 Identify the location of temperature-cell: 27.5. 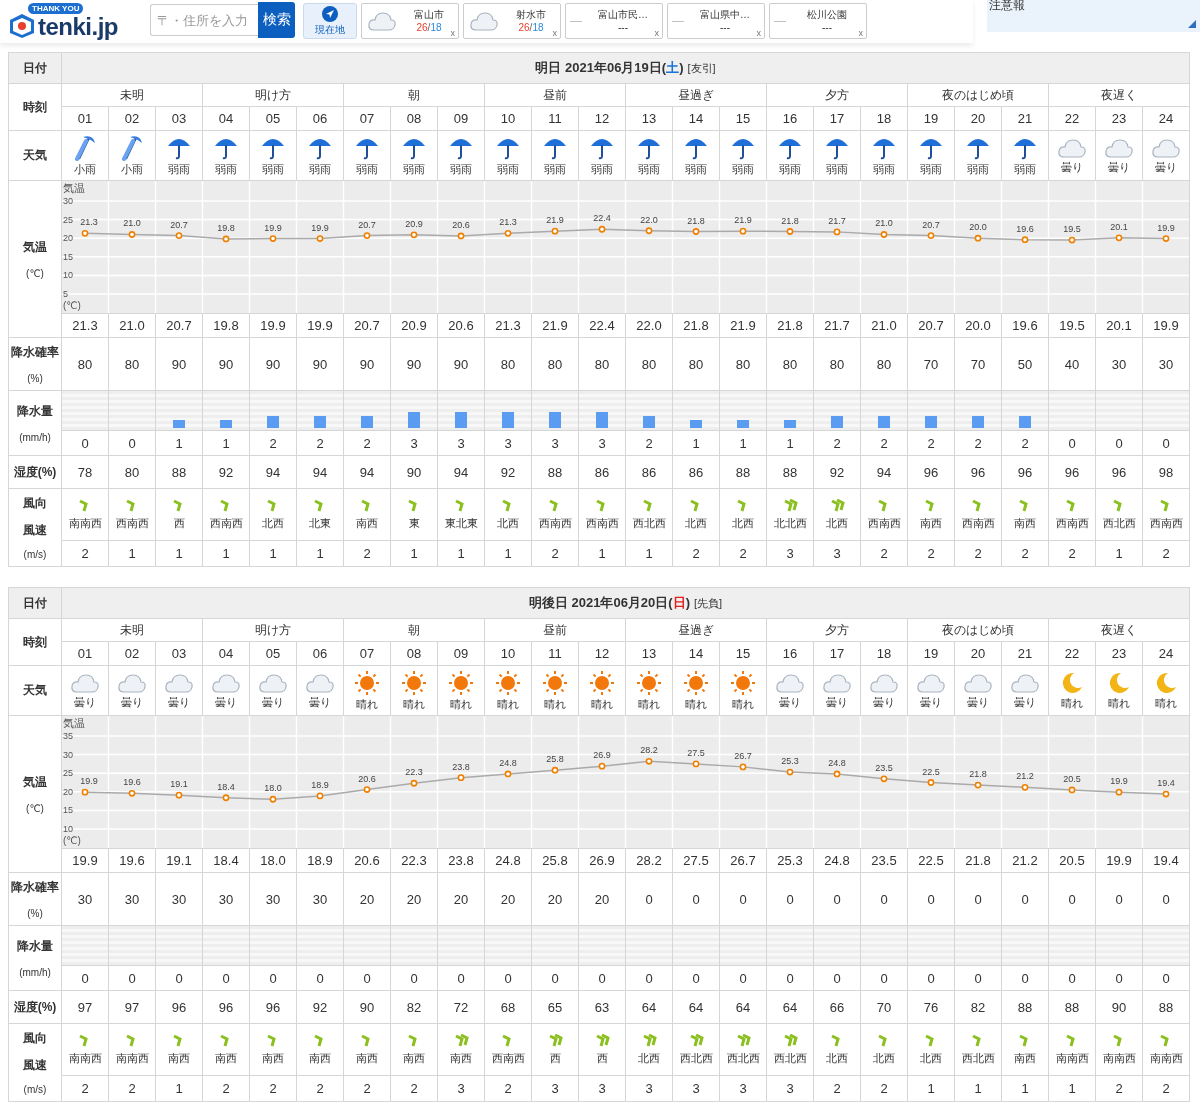
(696, 860).